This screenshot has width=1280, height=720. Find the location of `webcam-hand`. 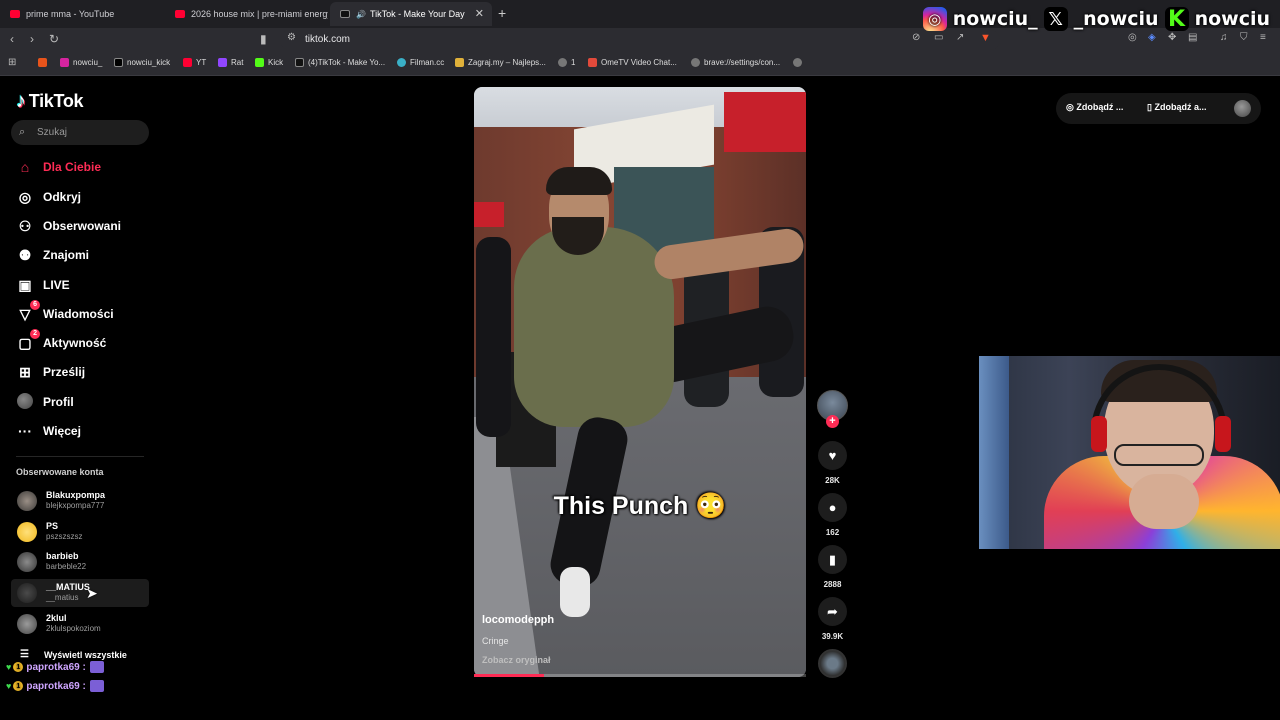

webcam-hand is located at coordinates (1164, 501).